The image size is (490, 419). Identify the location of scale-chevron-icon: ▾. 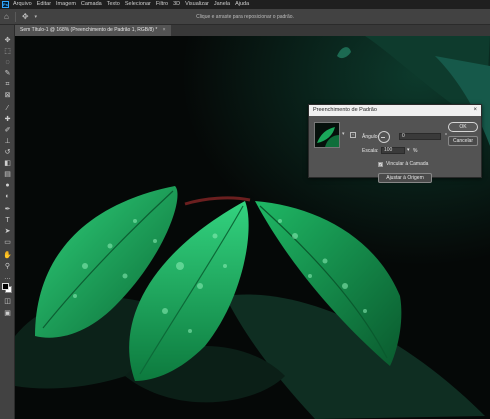
(408, 150).